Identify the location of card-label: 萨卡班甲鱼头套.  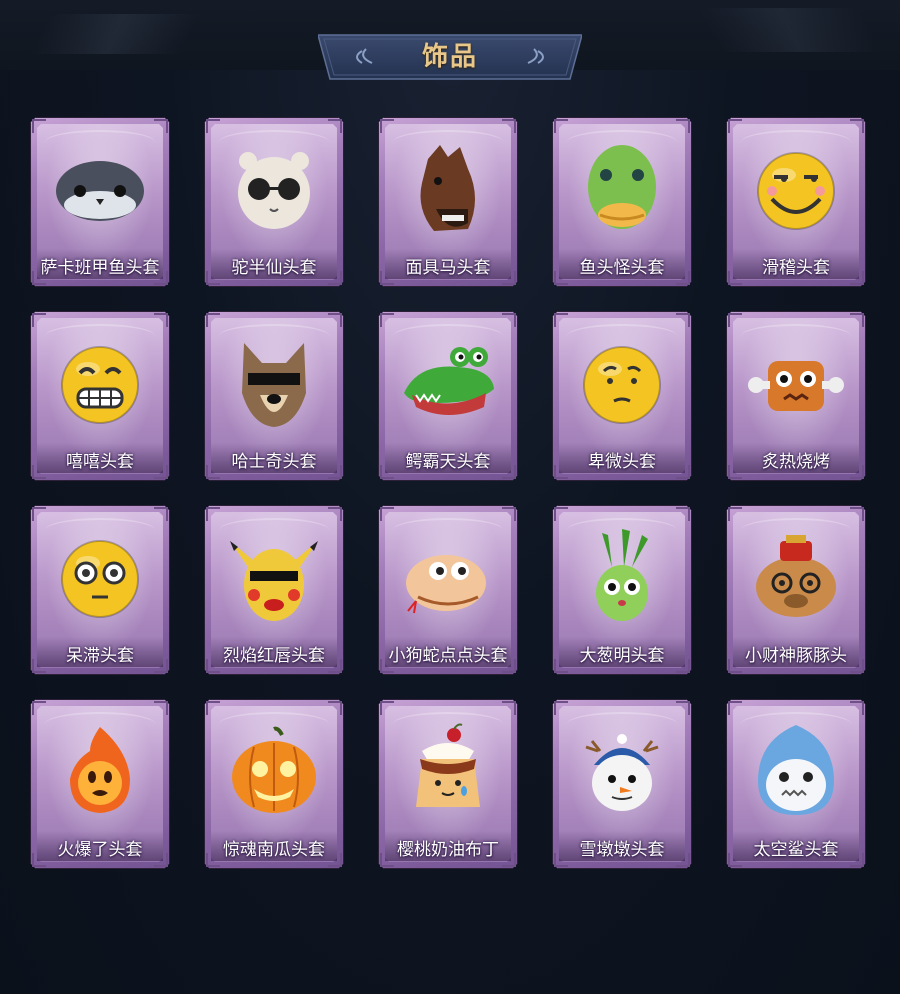
(100, 268).